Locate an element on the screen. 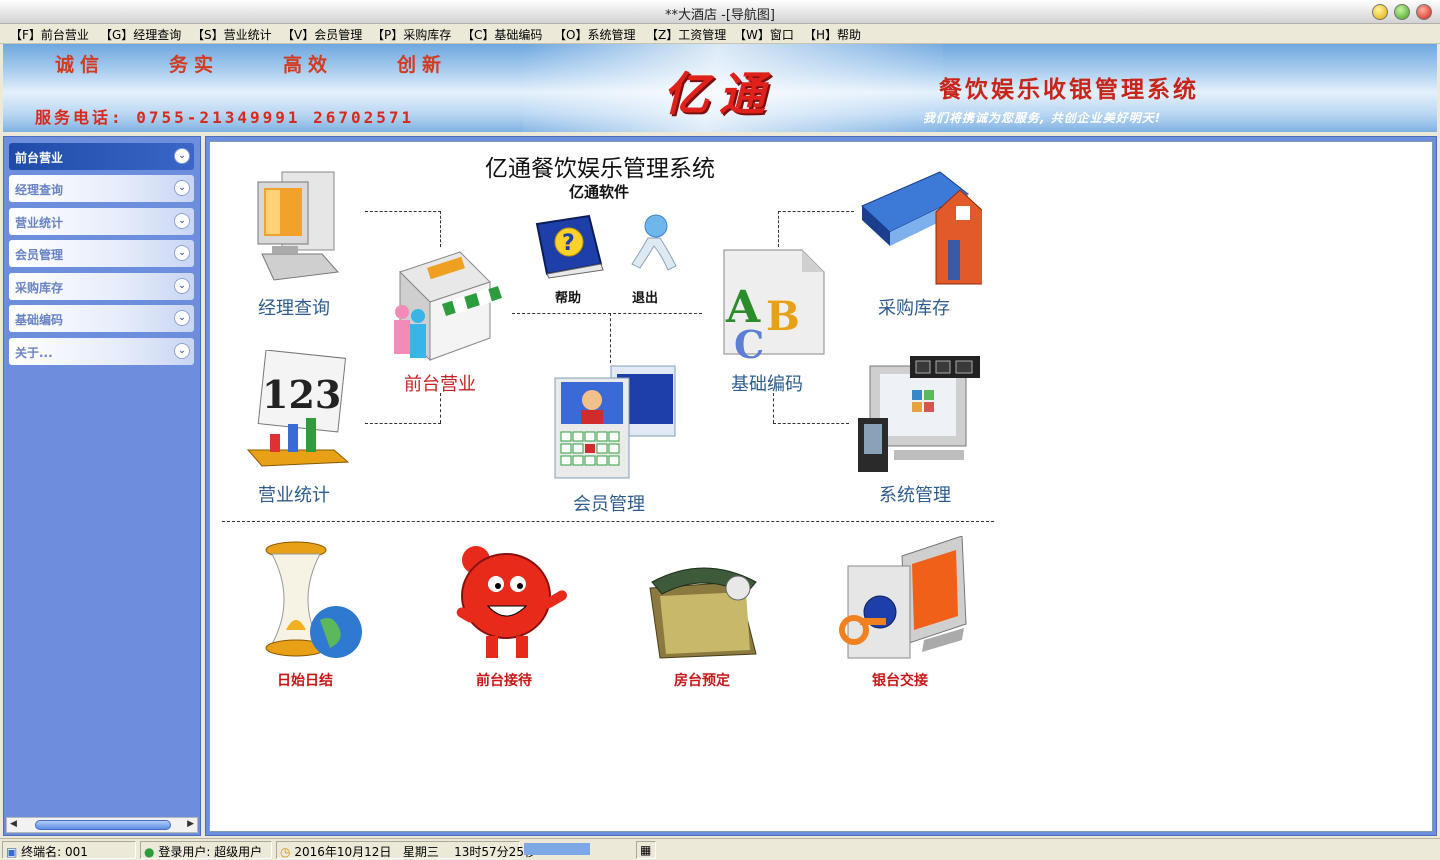  sidebar-item-label: 会员管理 is located at coordinates (39, 255).